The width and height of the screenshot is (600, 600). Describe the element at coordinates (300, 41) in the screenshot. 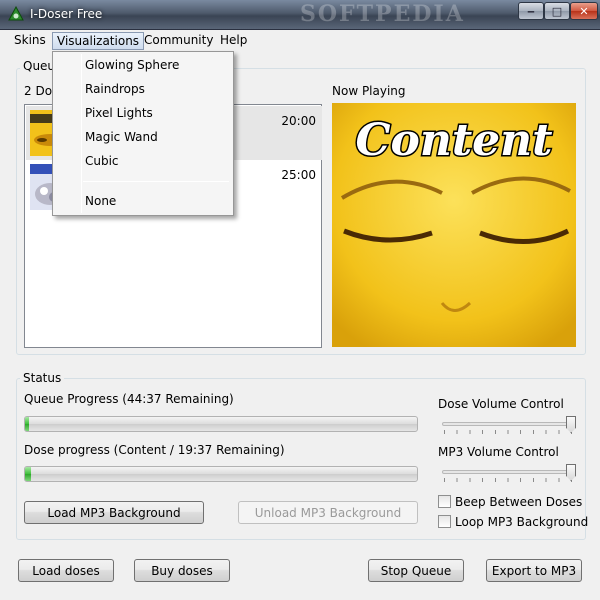

I see `menu-bar: Skins Visualizations Community Help` at that location.